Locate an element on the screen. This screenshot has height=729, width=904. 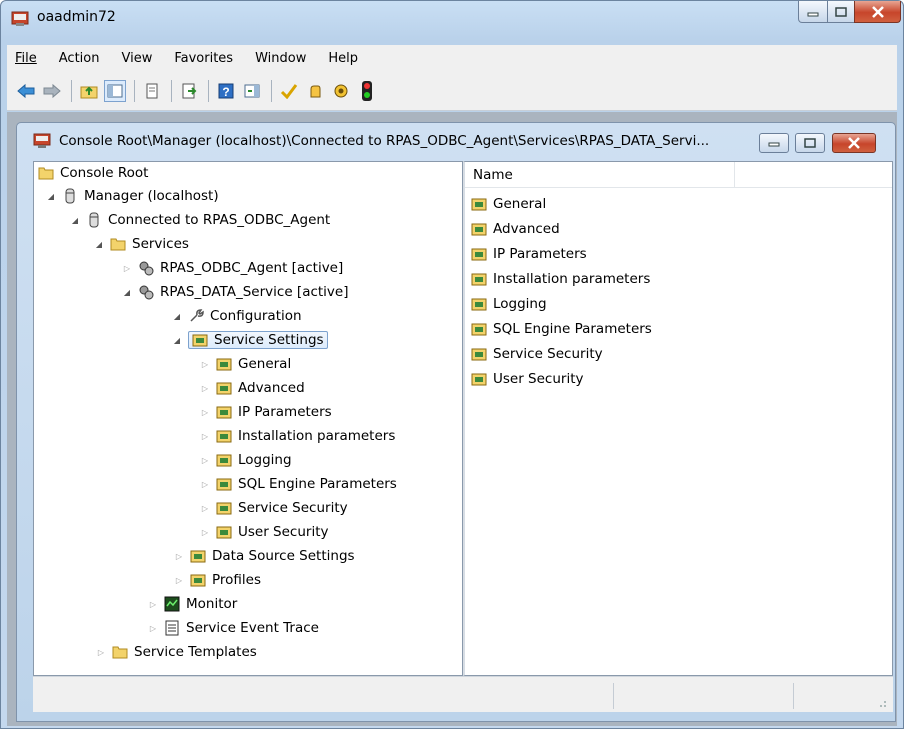
tree-node-data-source-settings: ▷ Data Source Settings is located at coordinates (264, 556).